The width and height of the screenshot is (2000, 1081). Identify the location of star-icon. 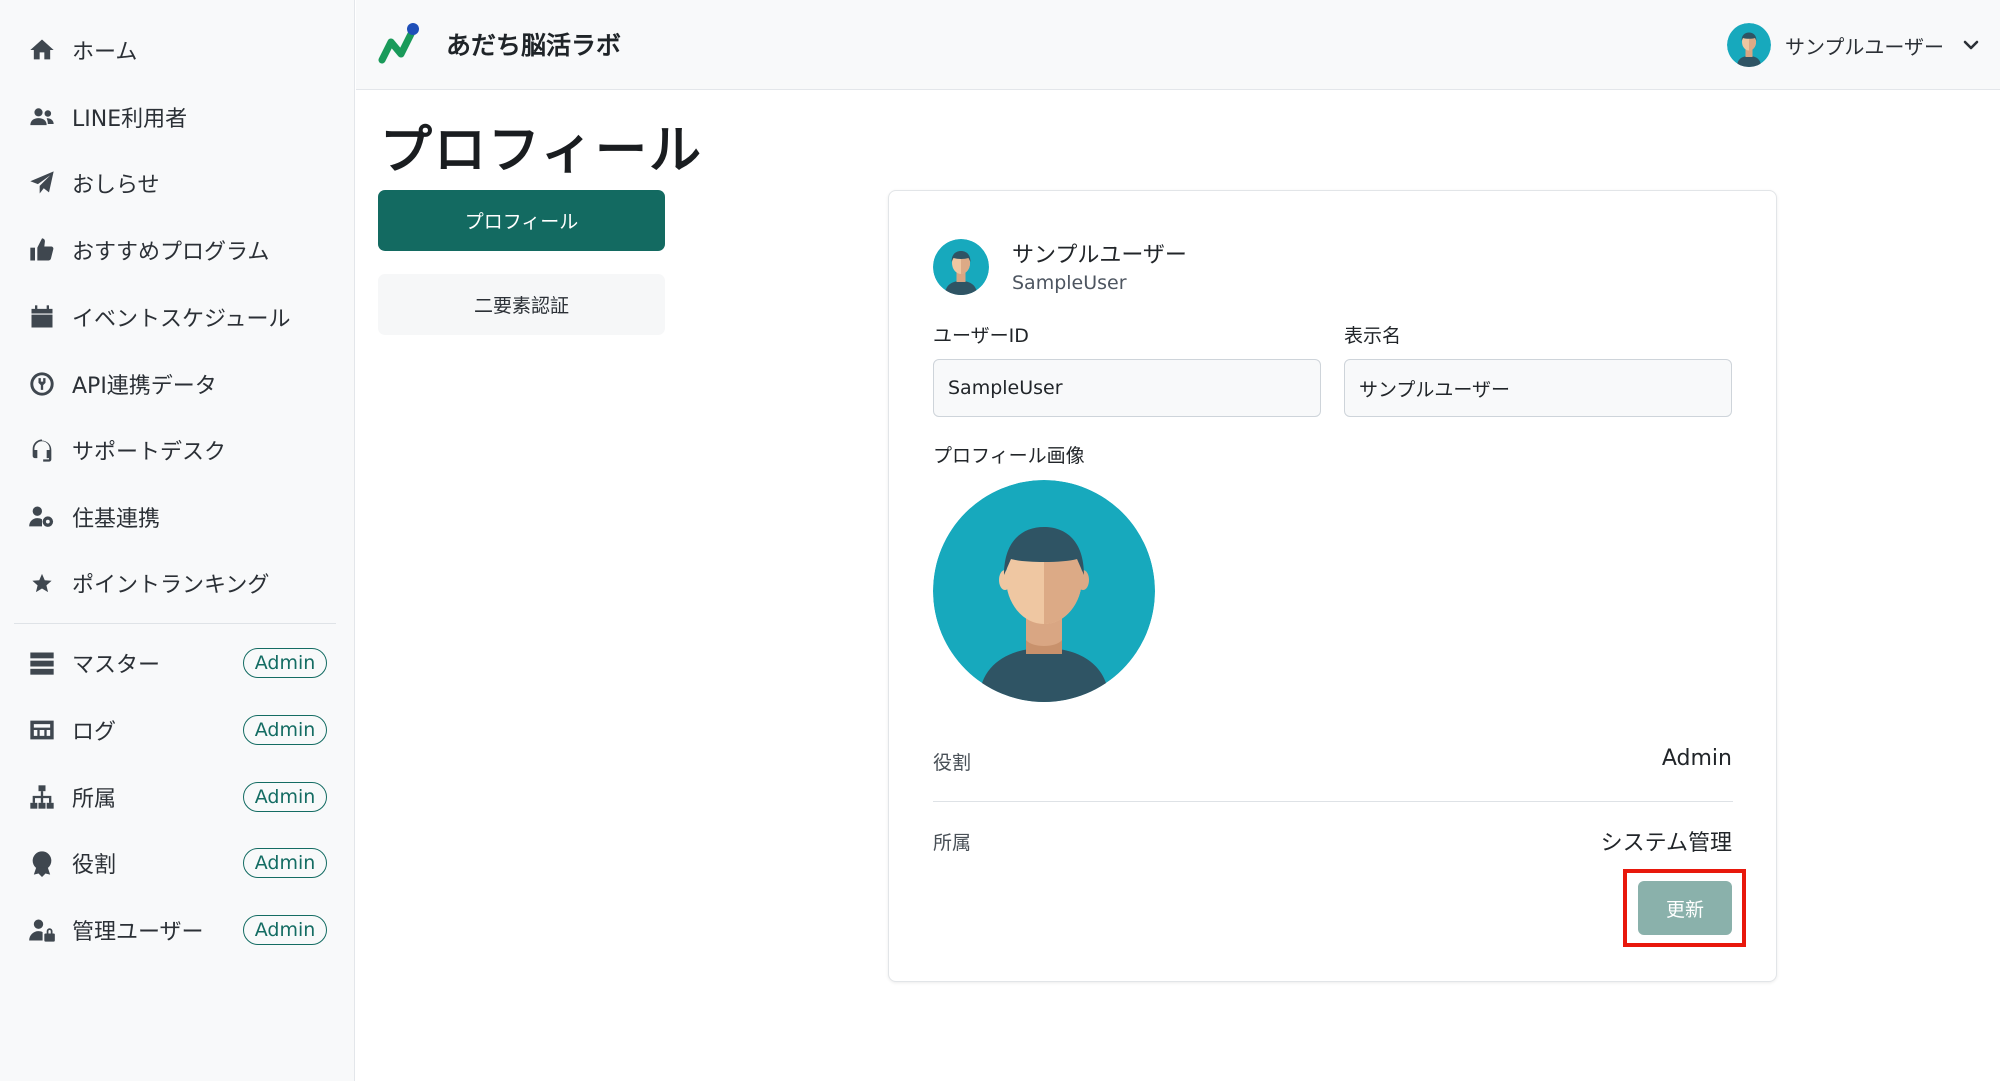
(42, 583).